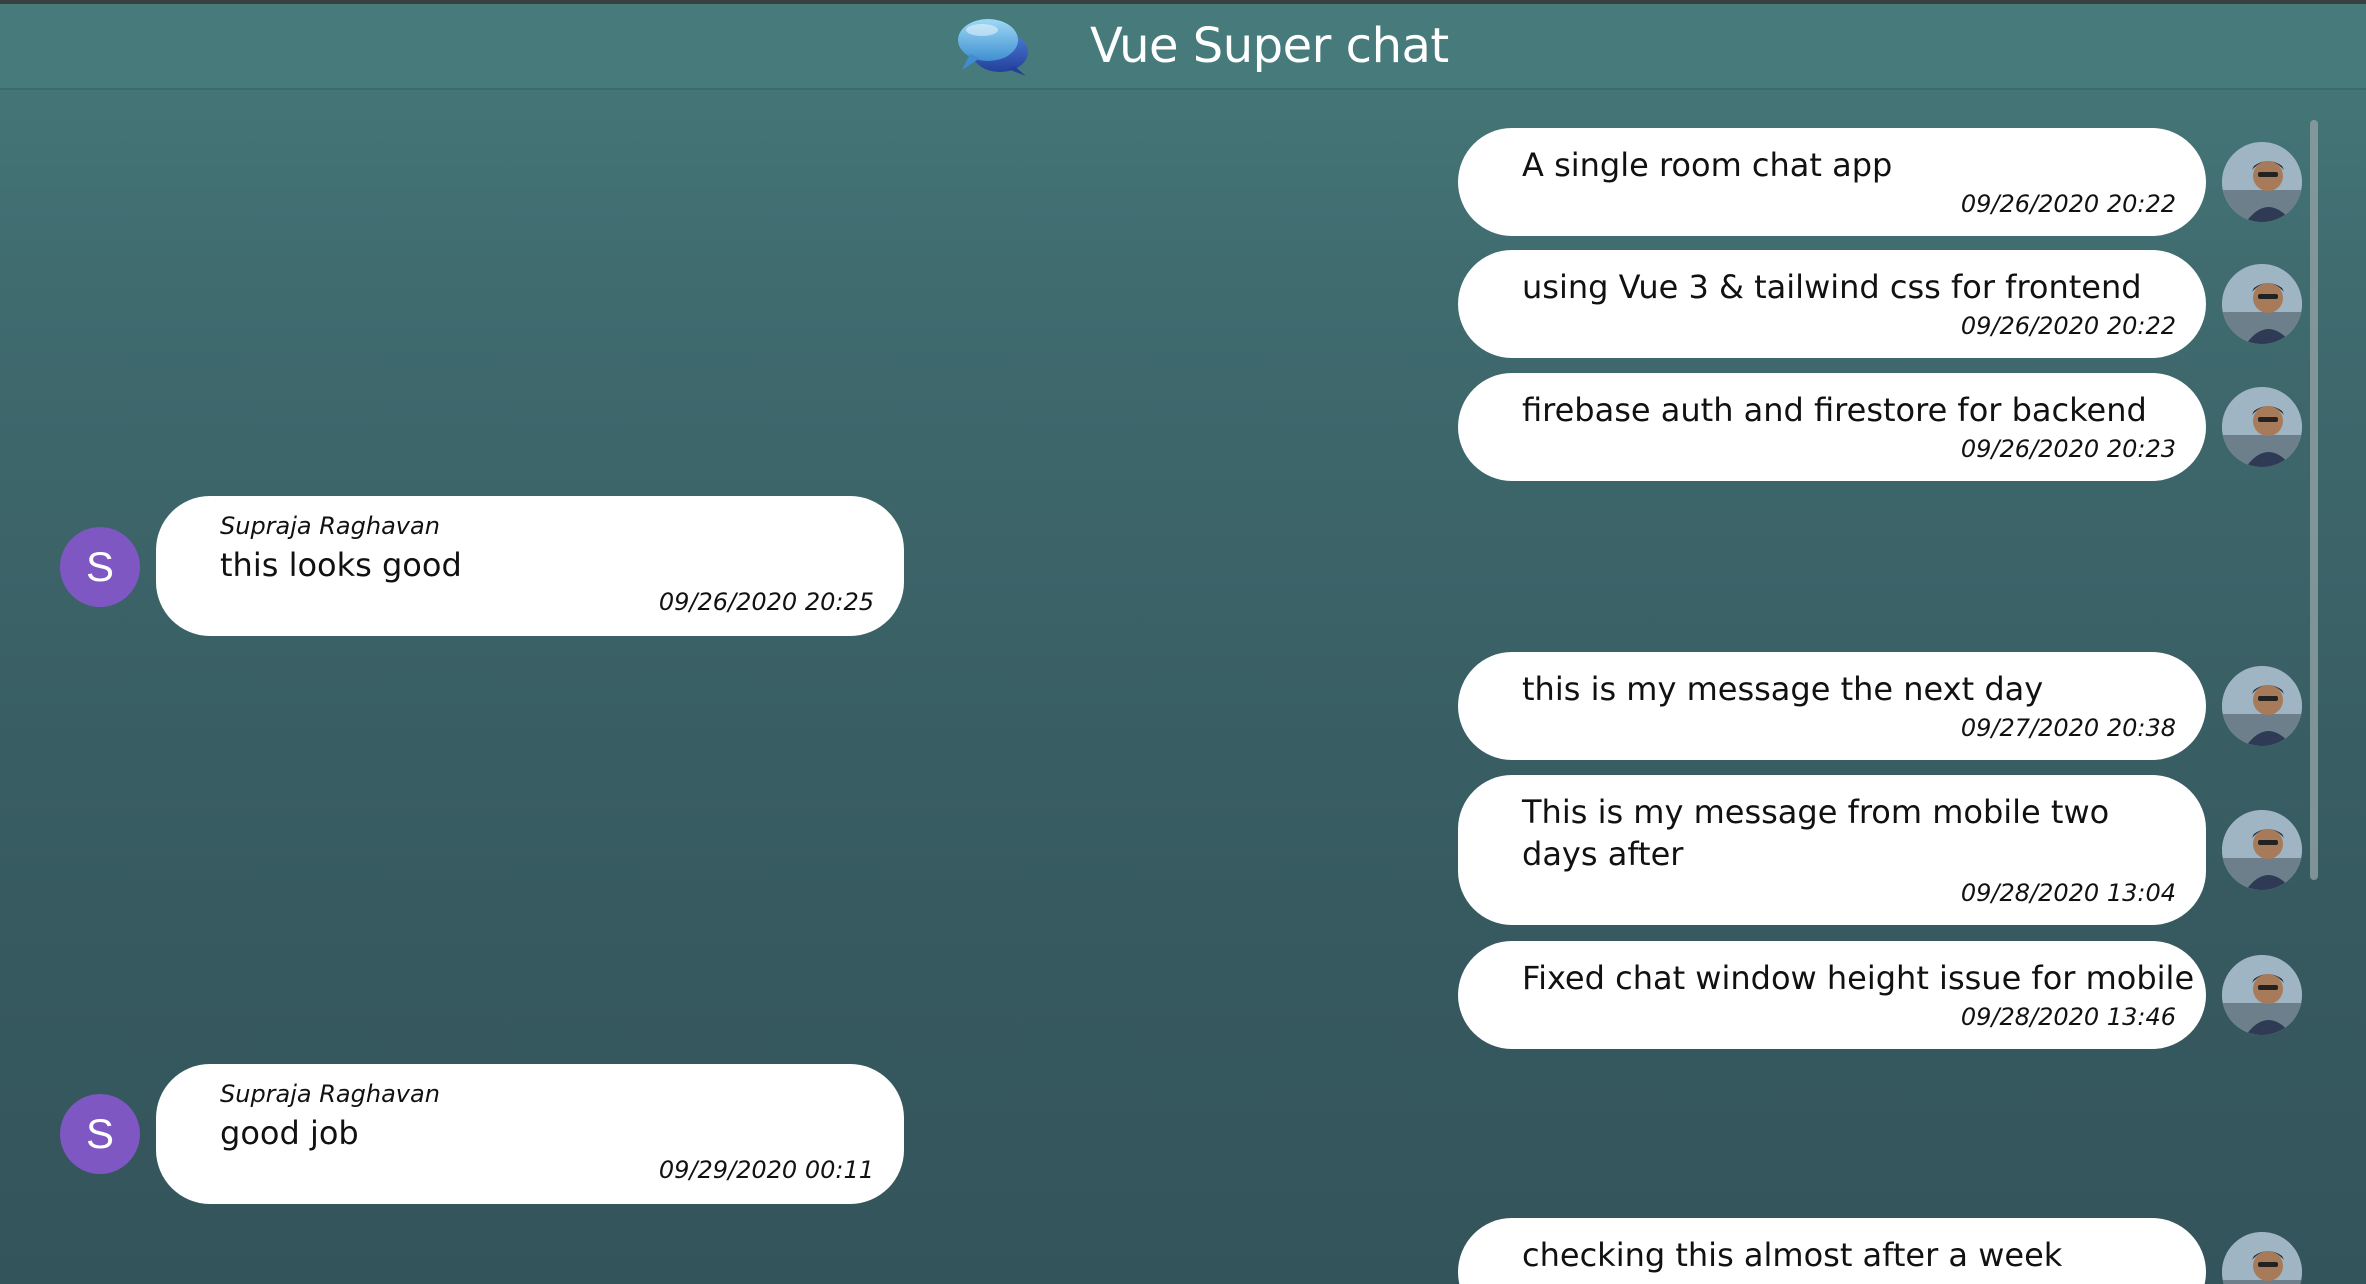  I want to click on message-text: checking this almost after a week, so click(1792, 1255).